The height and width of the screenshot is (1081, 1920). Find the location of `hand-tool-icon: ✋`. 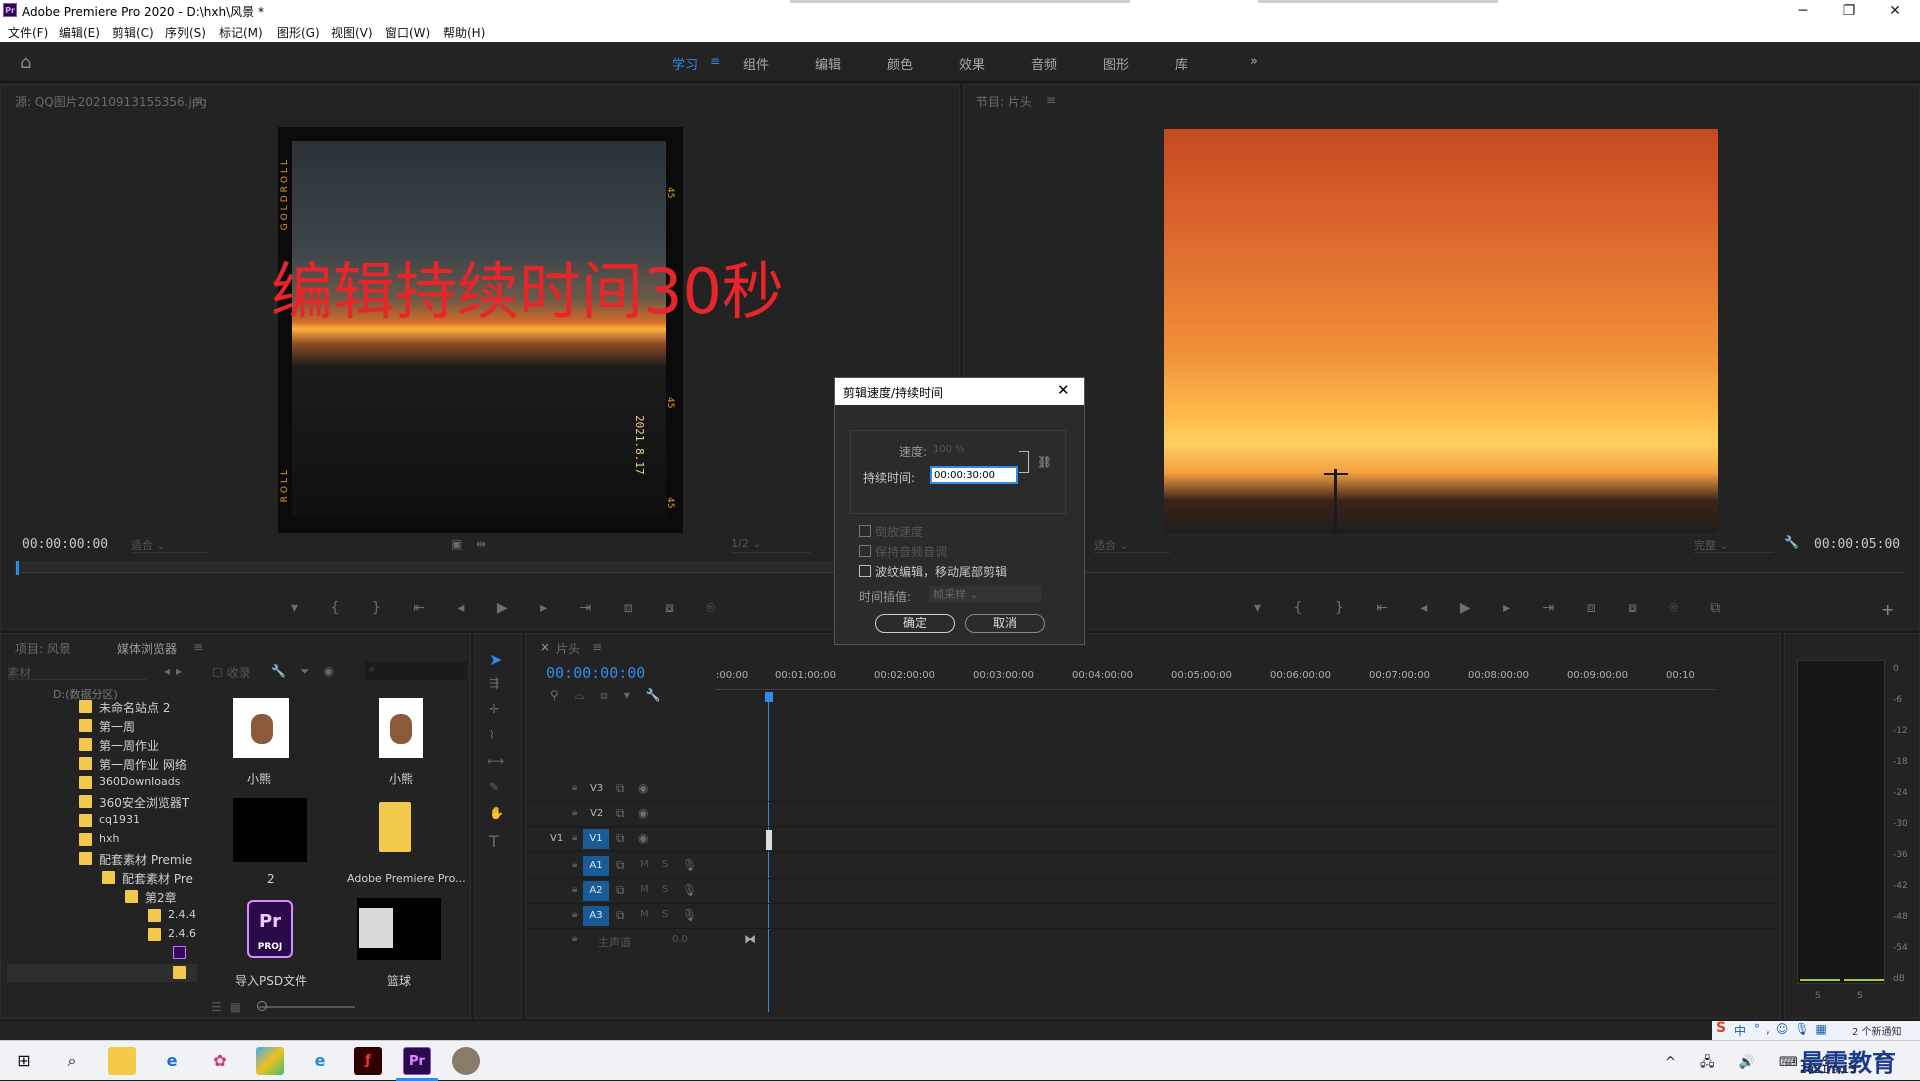

hand-tool-icon: ✋ is located at coordinates (496, 813).